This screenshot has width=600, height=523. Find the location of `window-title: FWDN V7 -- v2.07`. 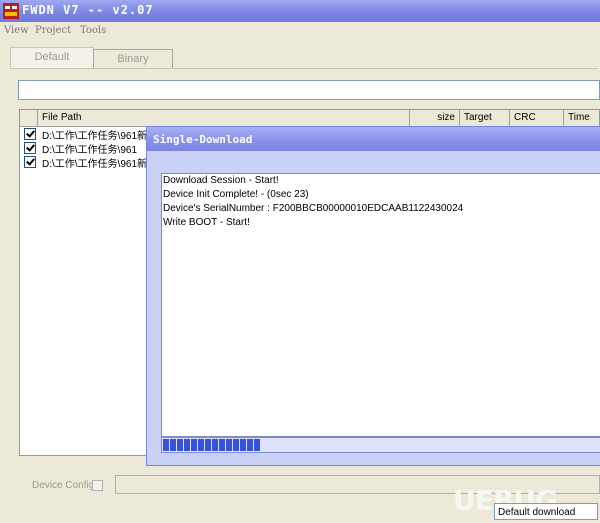

window-title: FWDN V7 -- v2.07 is located at coordinates (88, 10).